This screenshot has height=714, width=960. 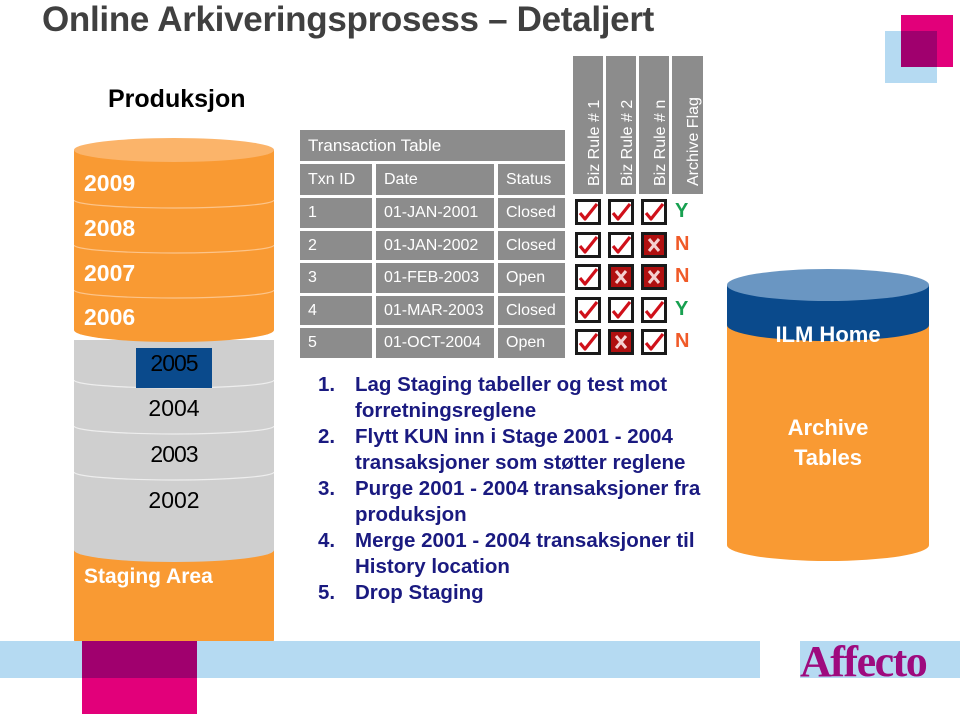 What do you see at coordinates (336, 245) in the screenshot?
I see `txn-id-cell: 2` at bounding box center [336, 245].